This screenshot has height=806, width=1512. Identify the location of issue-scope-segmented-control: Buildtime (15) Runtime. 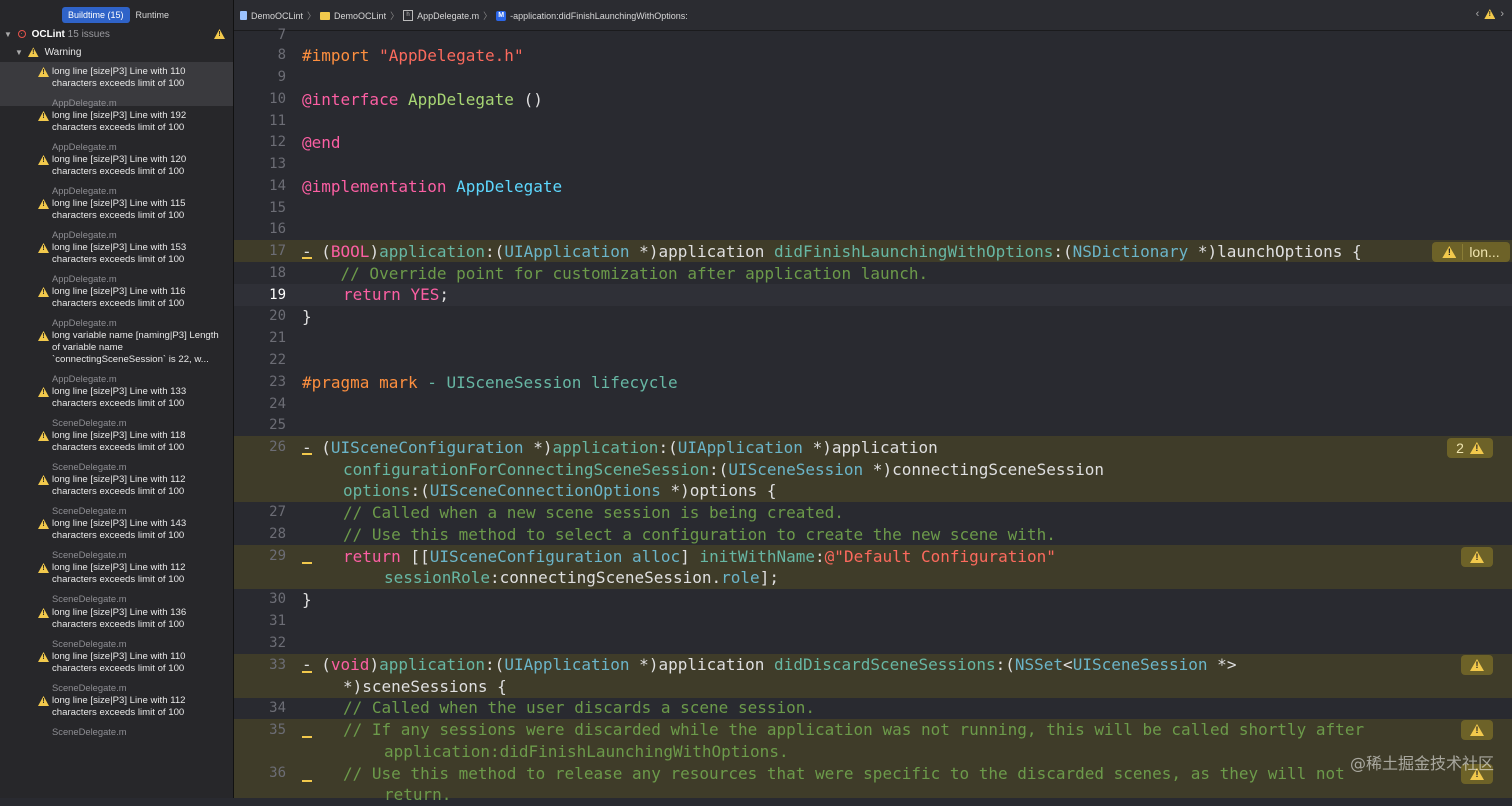
(118, 15).